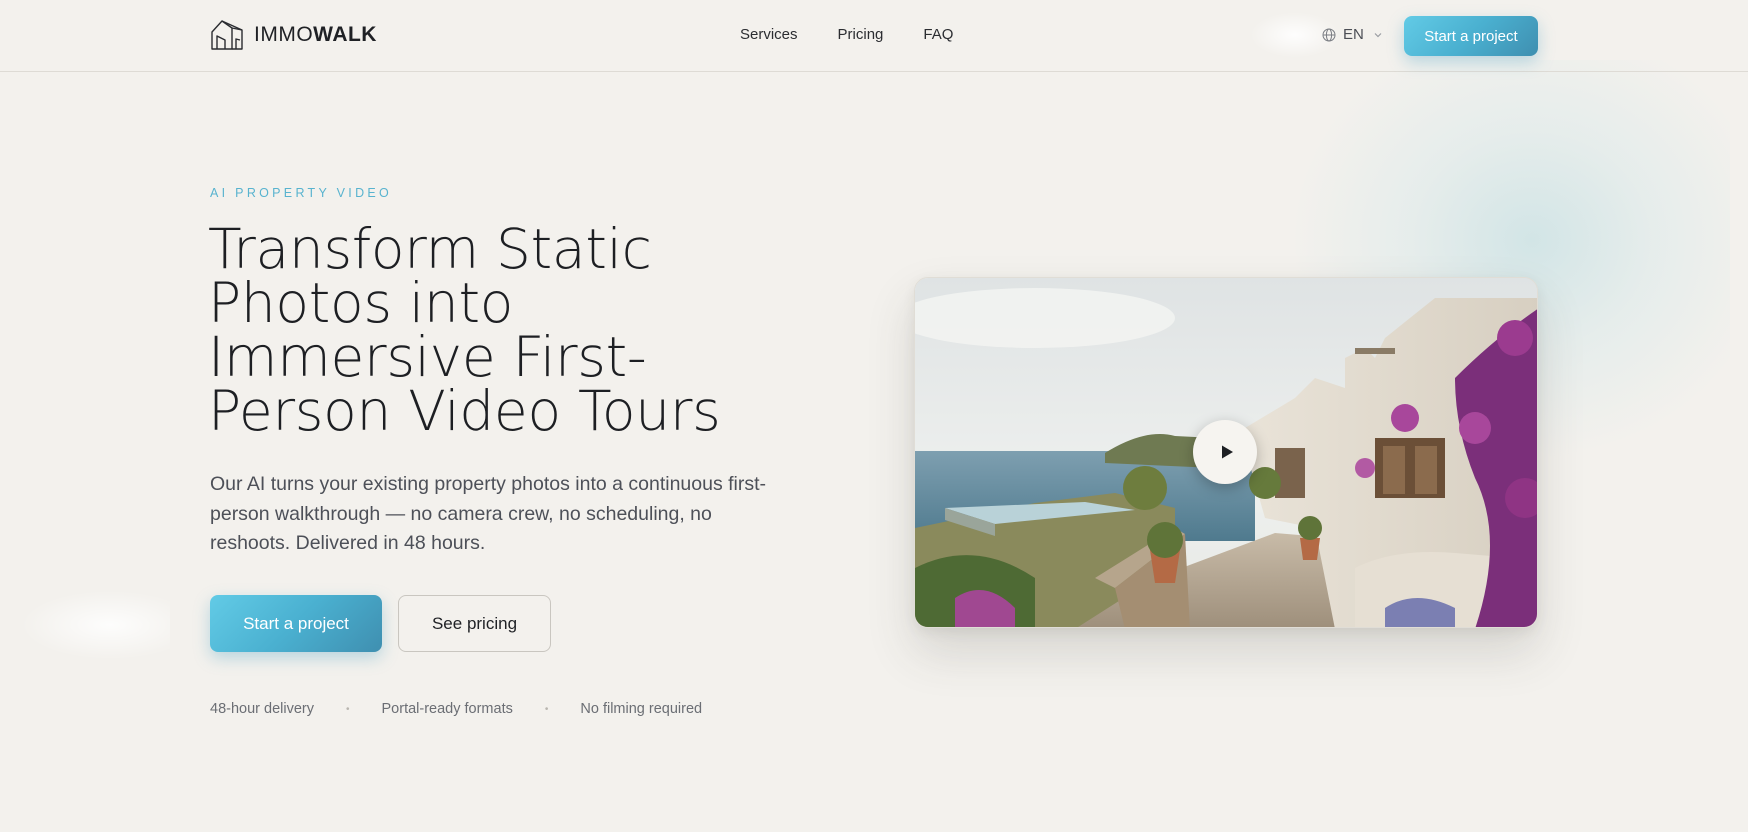 The height and width of the screenshot is (832, 1748). I want to click on play-button, so click(1225, 452).